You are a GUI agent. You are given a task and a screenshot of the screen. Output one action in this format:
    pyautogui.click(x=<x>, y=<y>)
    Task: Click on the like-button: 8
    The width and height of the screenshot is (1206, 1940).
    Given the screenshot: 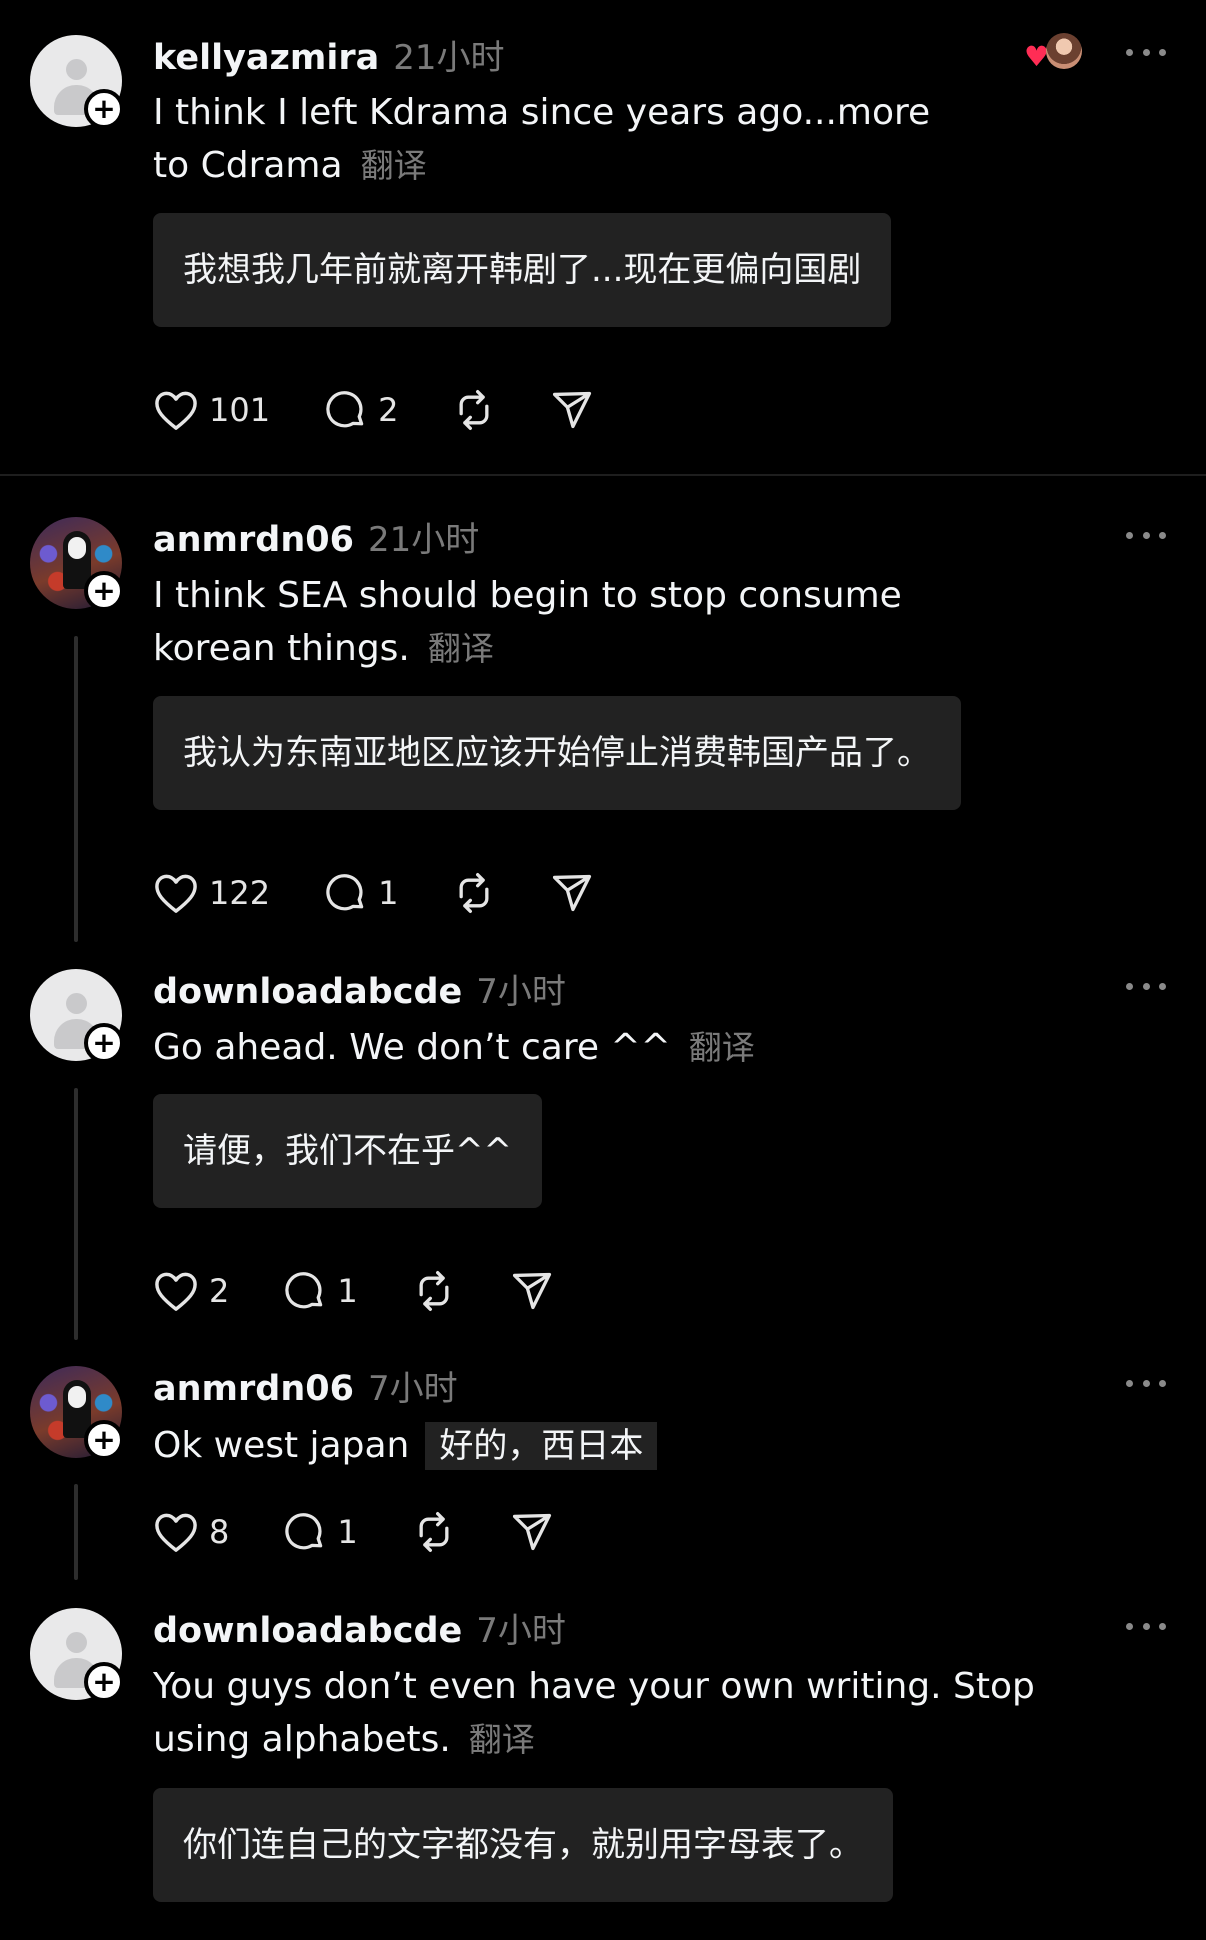 What is the action you would take?
    pyautogui.click(x=191, y=1532)
    